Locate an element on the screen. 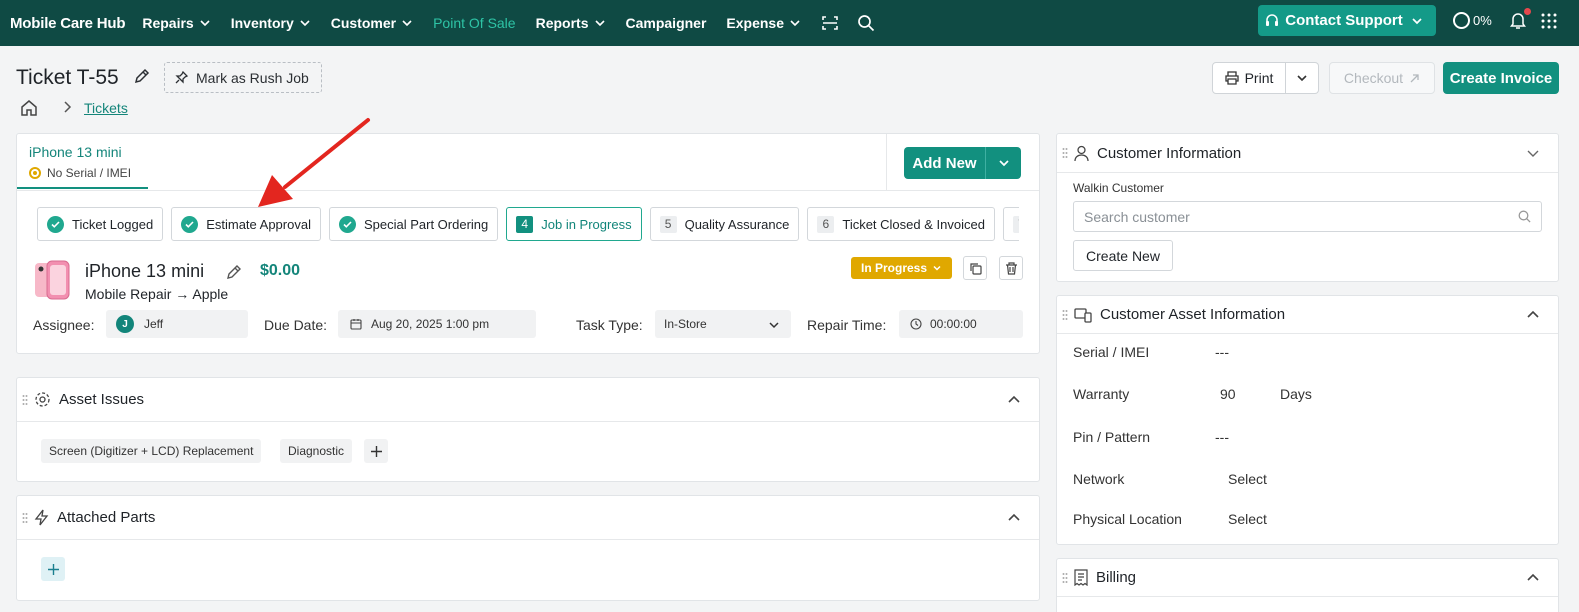 Image resolution: width=1579 pixels, height=612 pixels. add-new-dropdown-button is located at coordinates (1003, 163).